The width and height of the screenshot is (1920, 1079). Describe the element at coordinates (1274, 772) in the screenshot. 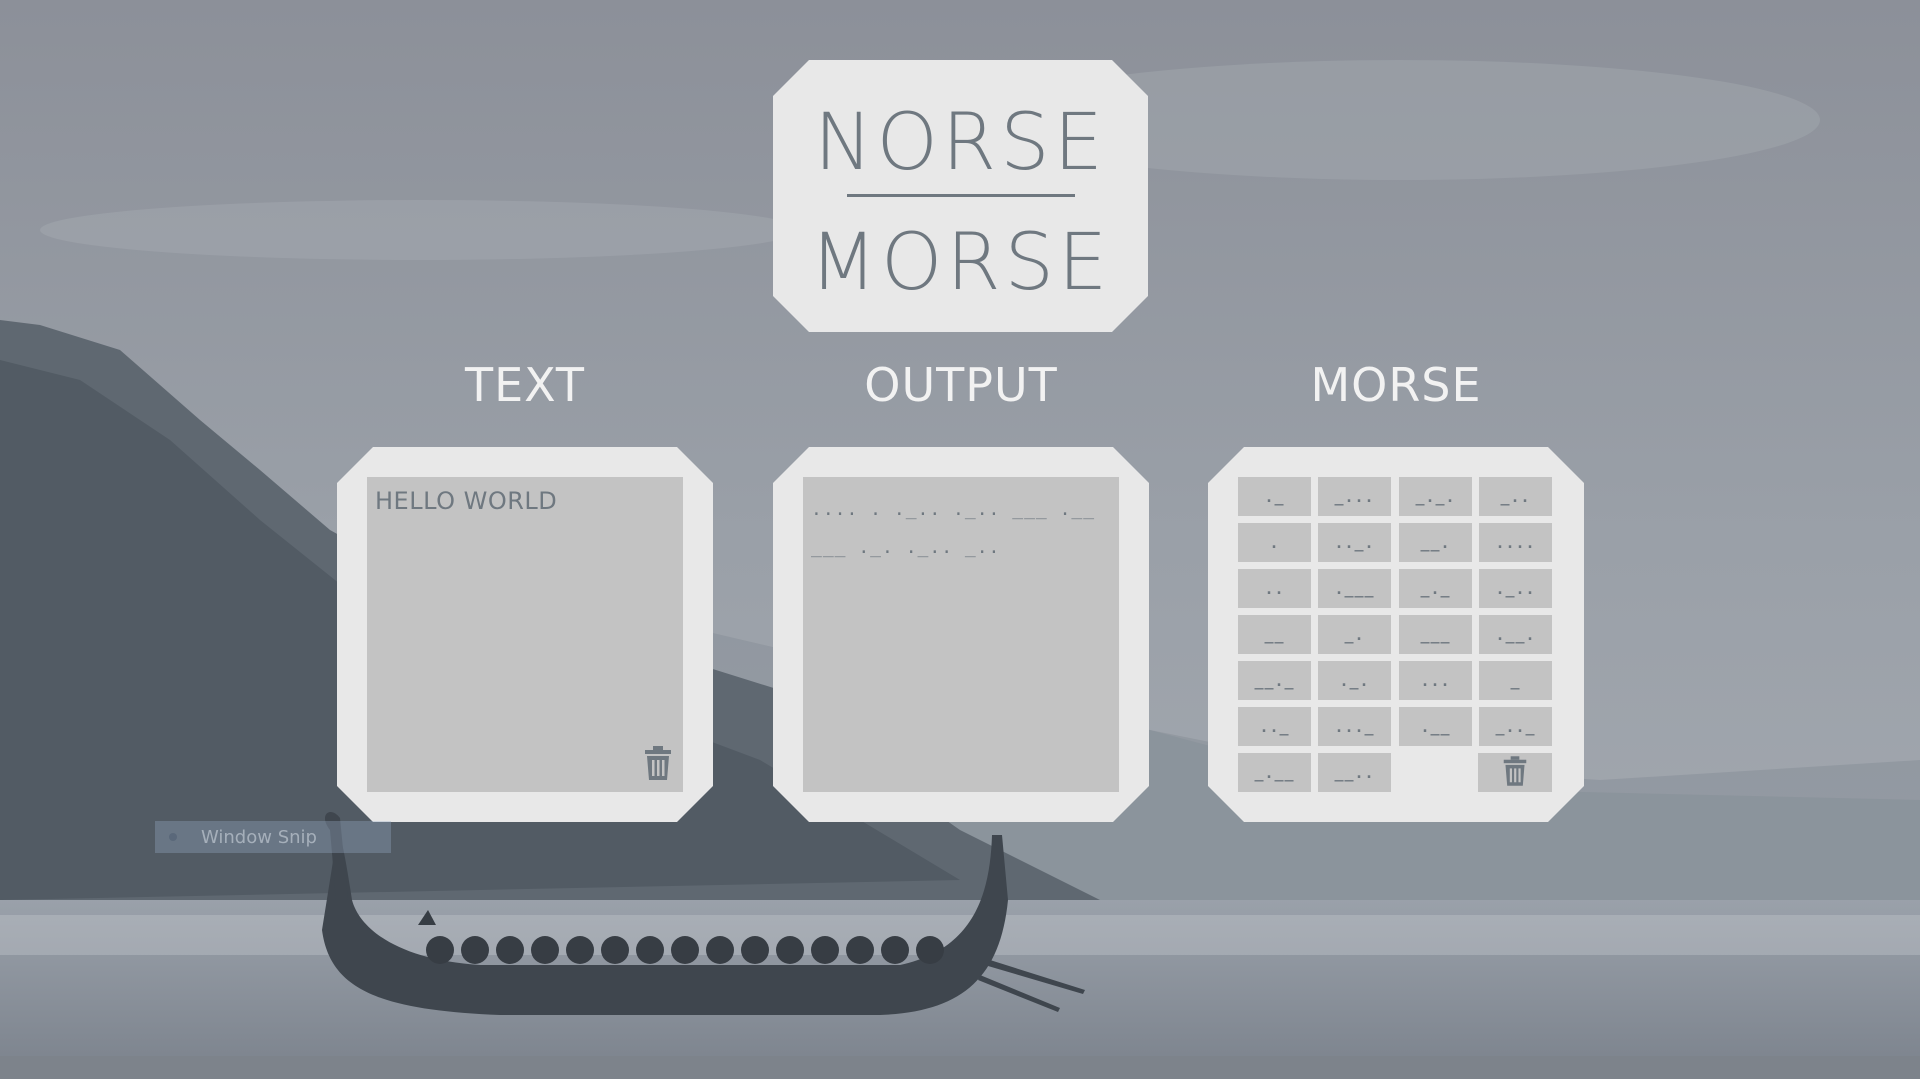

I see `morse-key: _.__` at that location.